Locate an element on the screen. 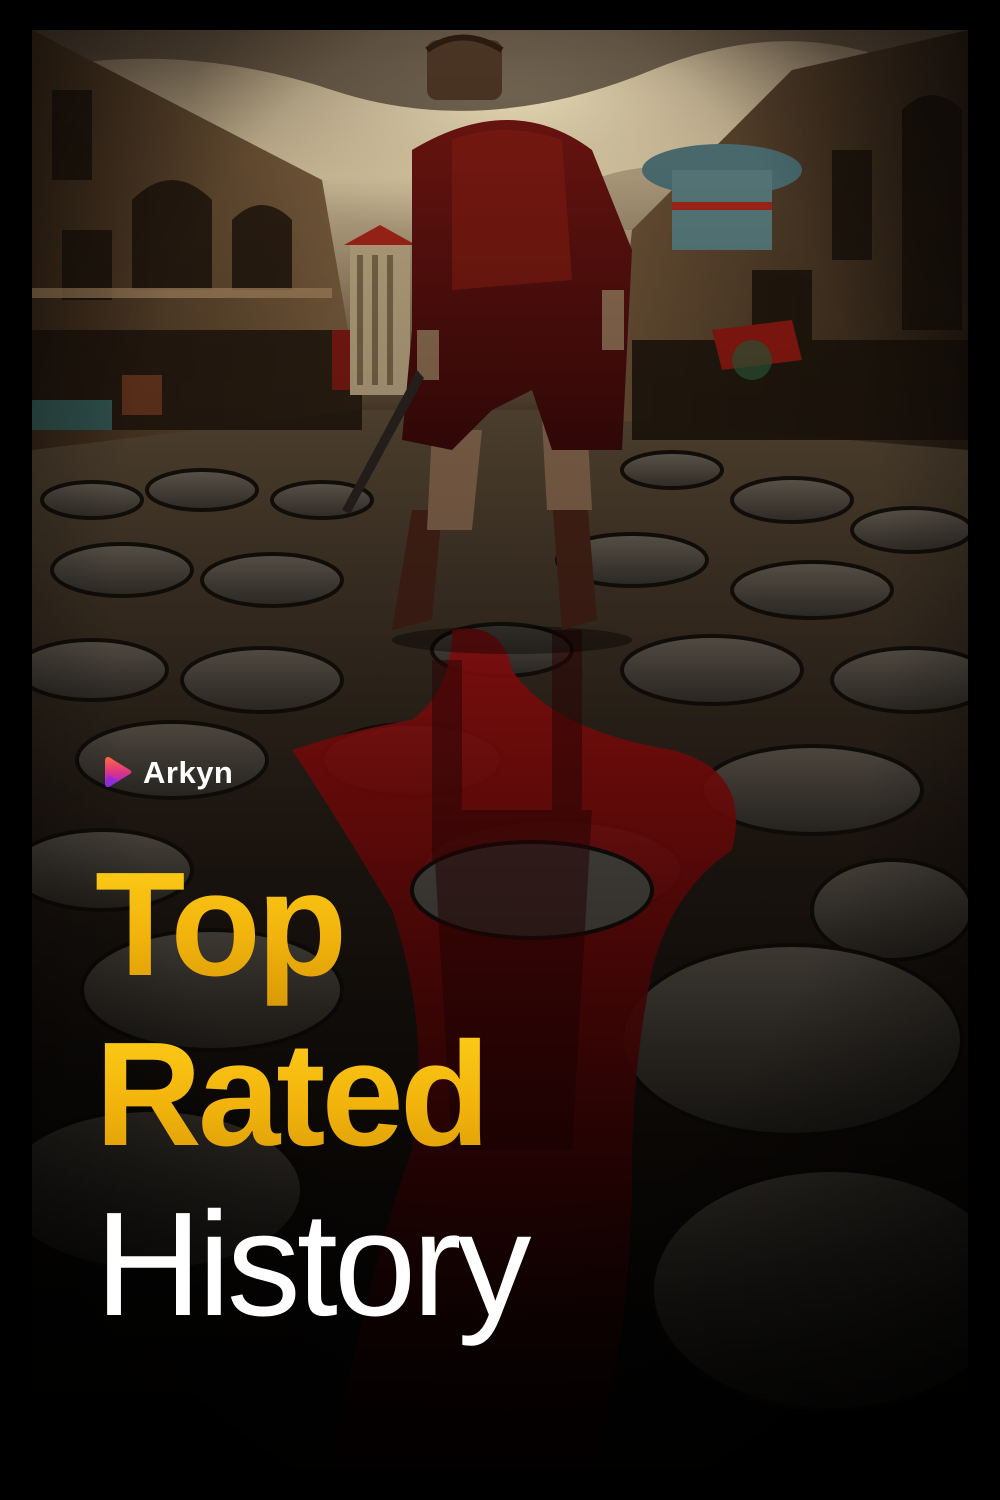  headline-line-rated: Rated is located at coordinates (495, 1095).